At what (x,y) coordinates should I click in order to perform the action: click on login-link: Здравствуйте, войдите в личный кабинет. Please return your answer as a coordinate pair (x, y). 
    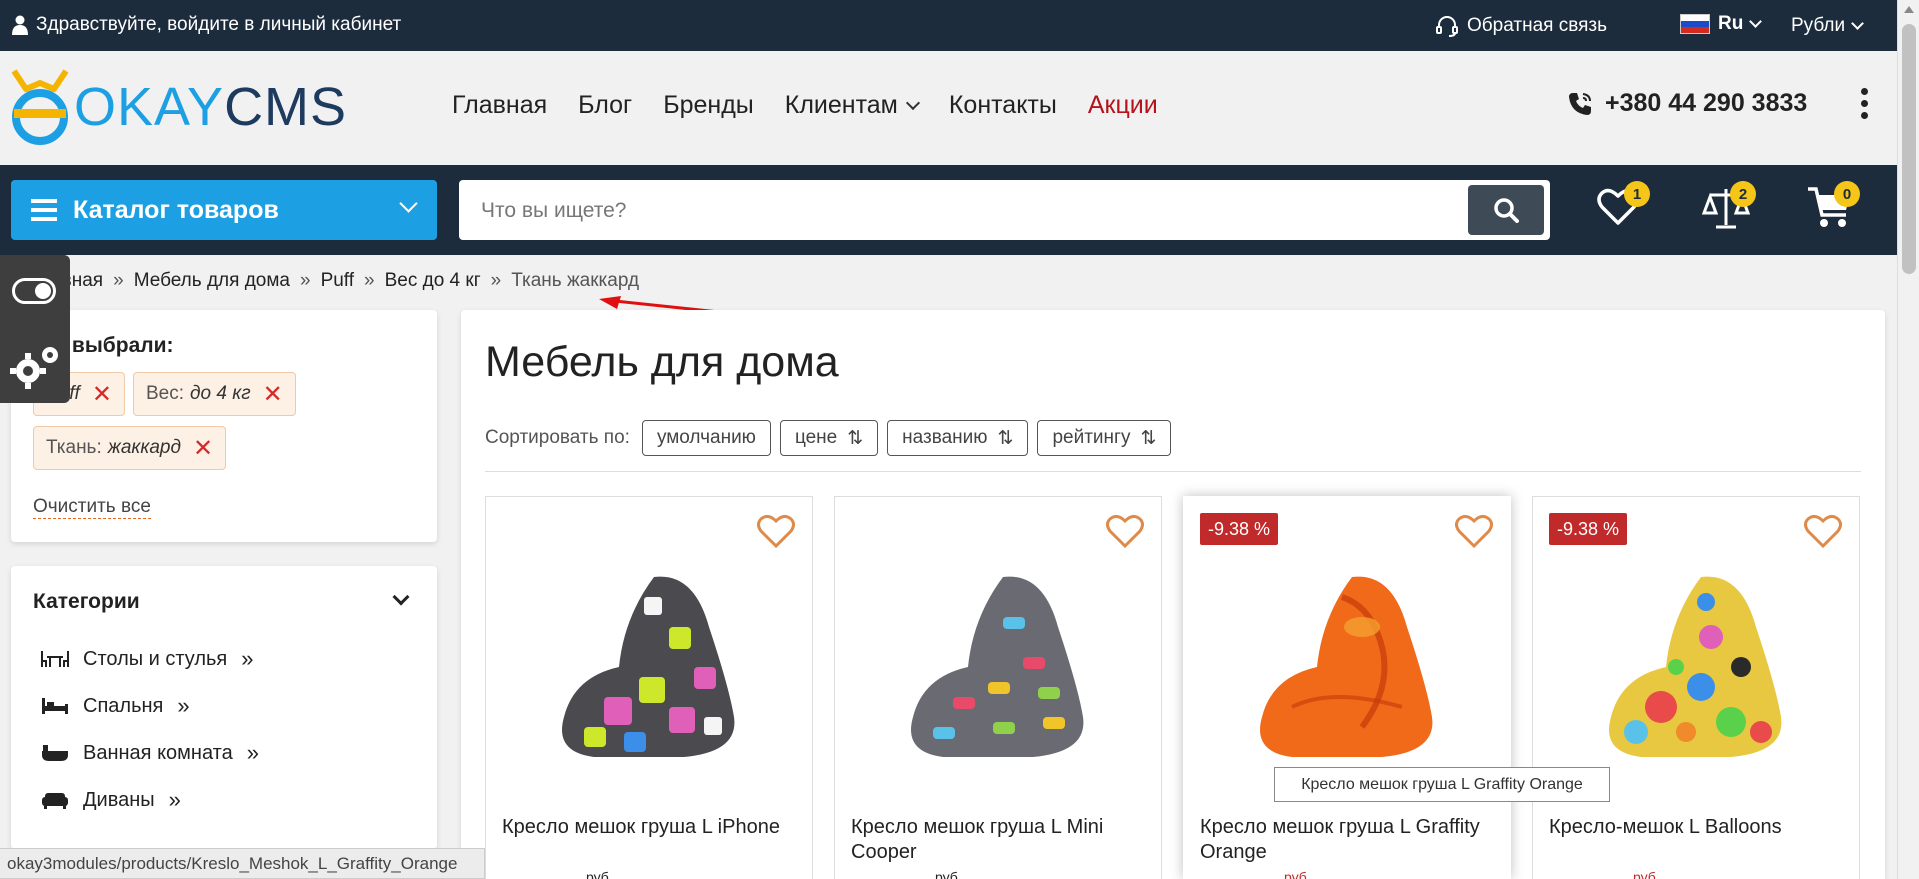
    Looking at the image, I should click on (206, 25).